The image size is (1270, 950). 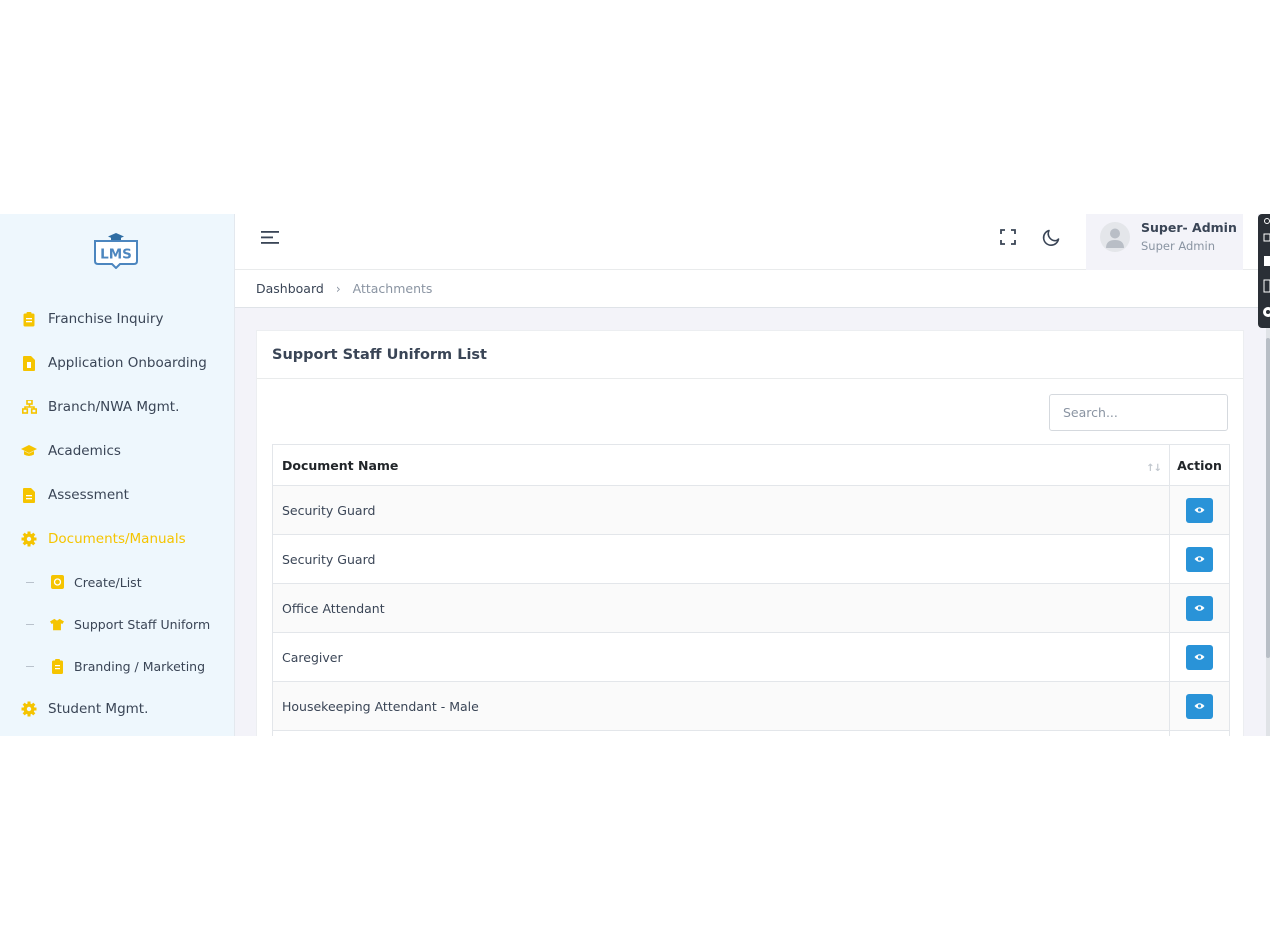 I want to click on sidebar-subitem-label: Support Staff Uniform, so click(x=142, y=624).